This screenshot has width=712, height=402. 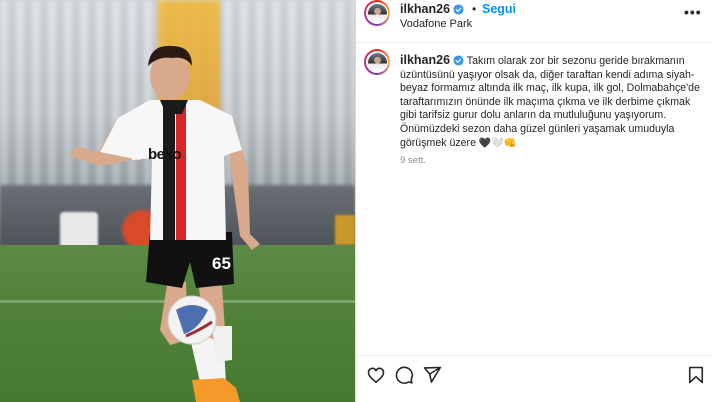 What do you see at coordinates (377, 13) in the screenshot?
I see `avatar` at bounding box center [377, 13].